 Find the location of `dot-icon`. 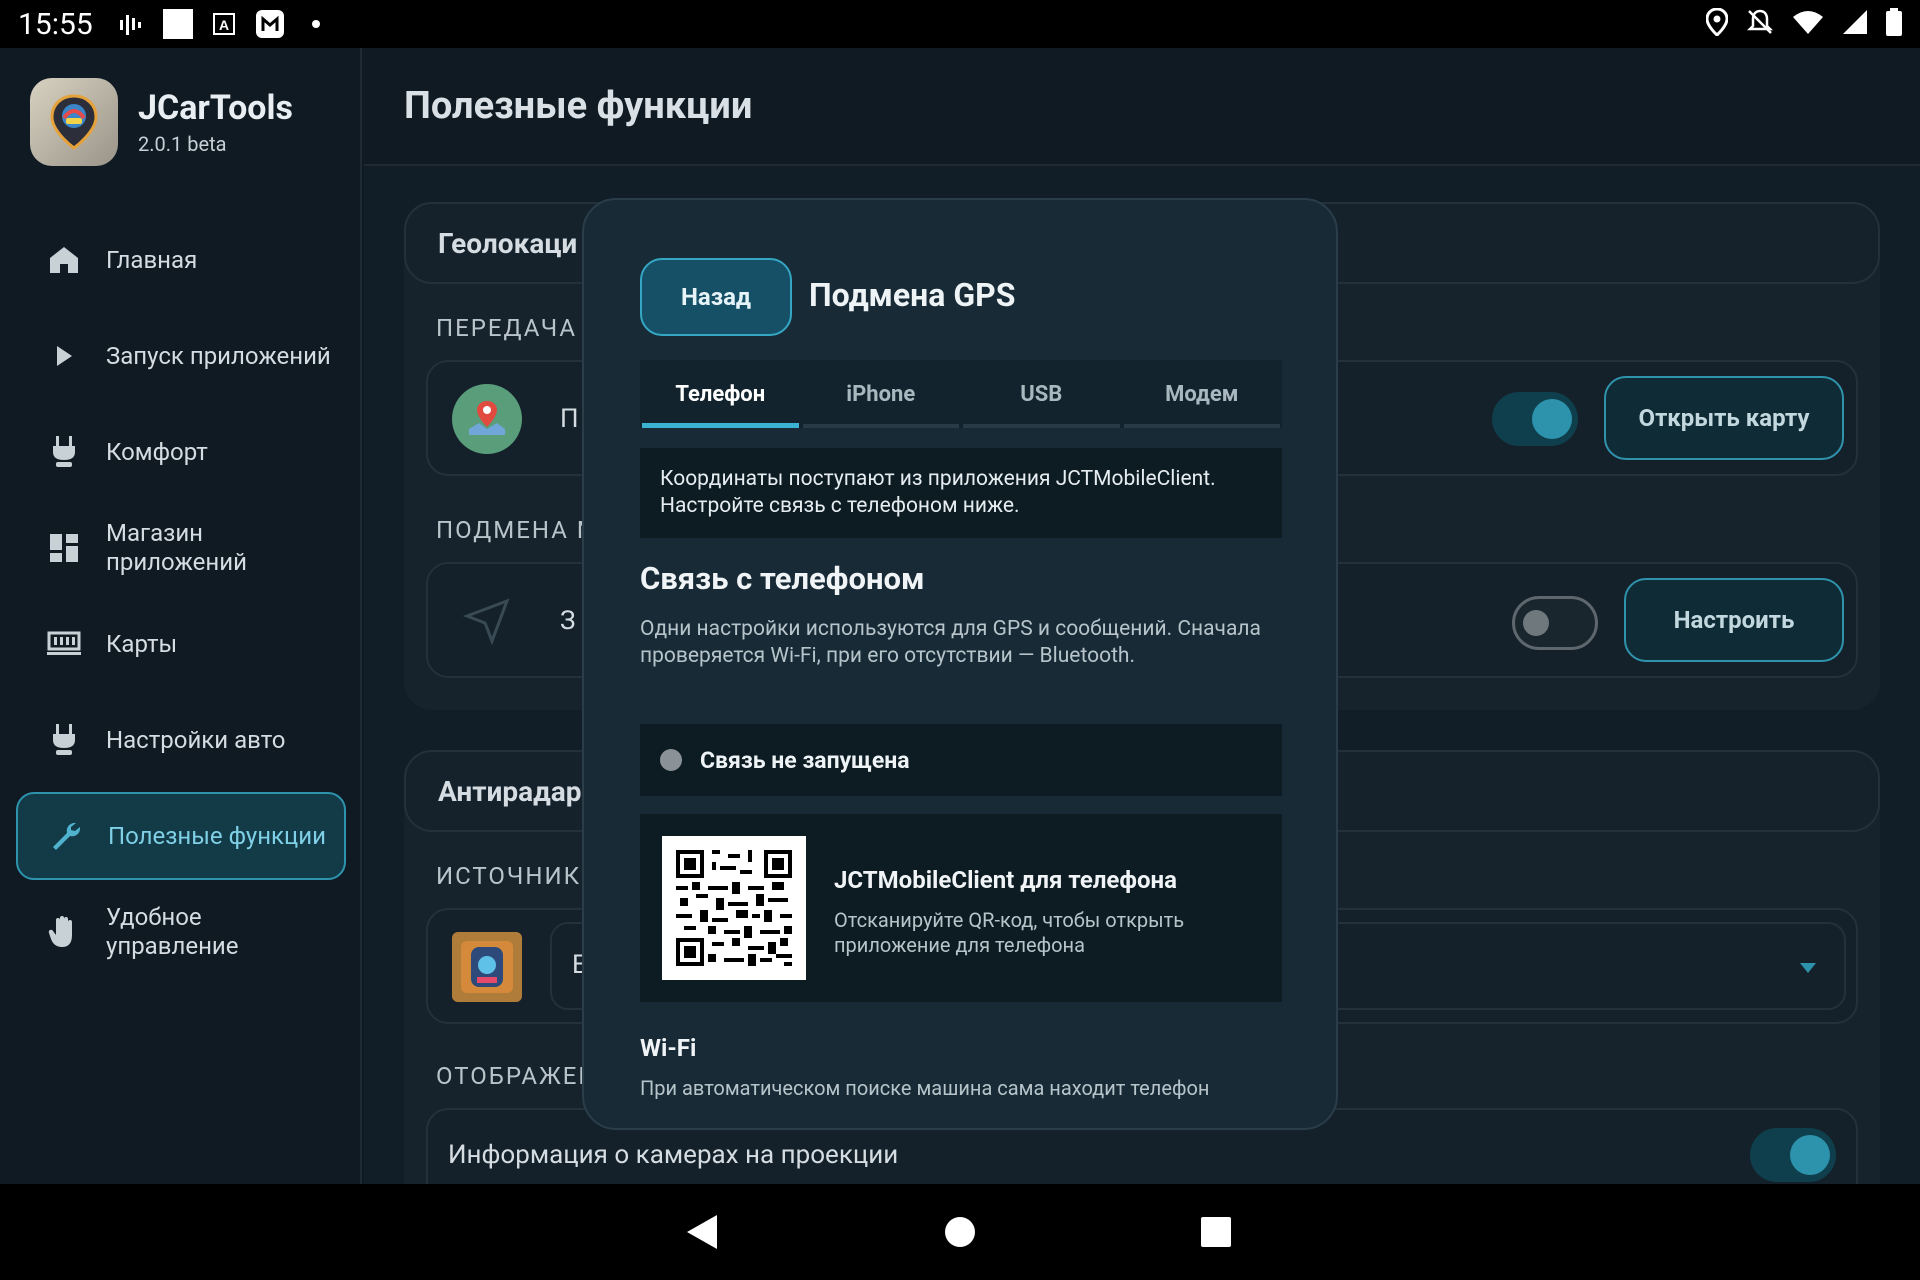

dot-icon is located at coordinates (316, 24).